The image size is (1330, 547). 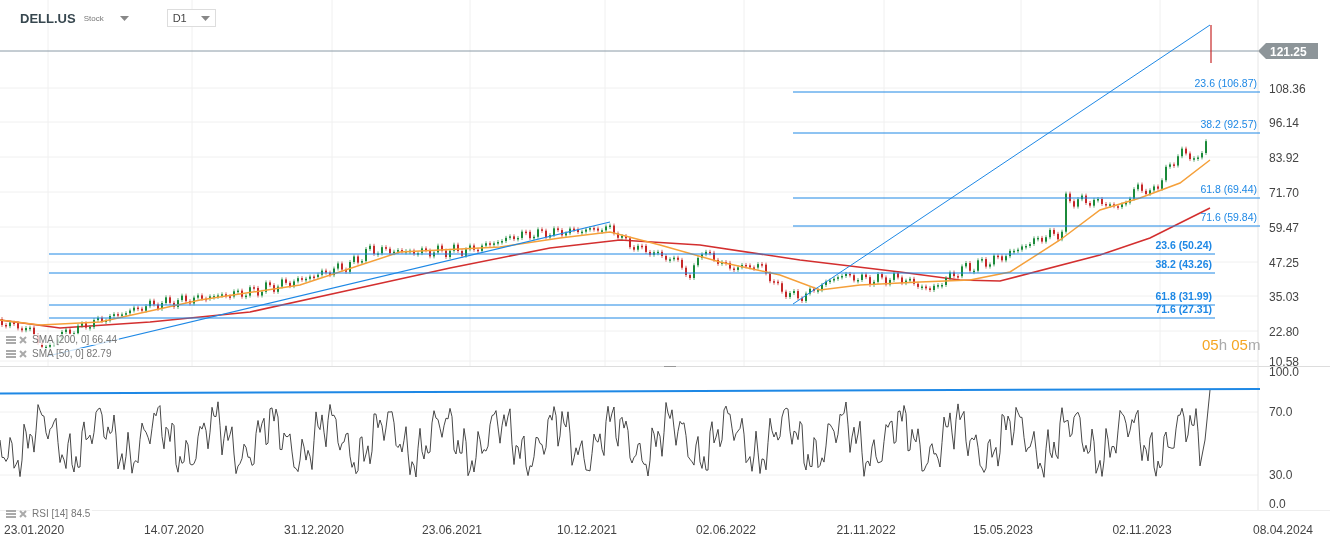 I want to click on fibonacci-label: 23.6 (50.24), so click(x=1183, y=245).